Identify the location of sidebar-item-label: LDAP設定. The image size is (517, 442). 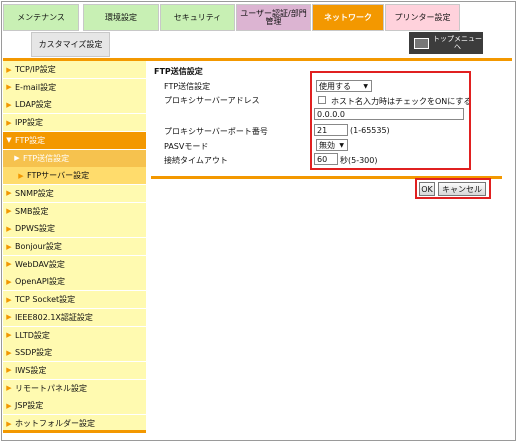
(33, 105).